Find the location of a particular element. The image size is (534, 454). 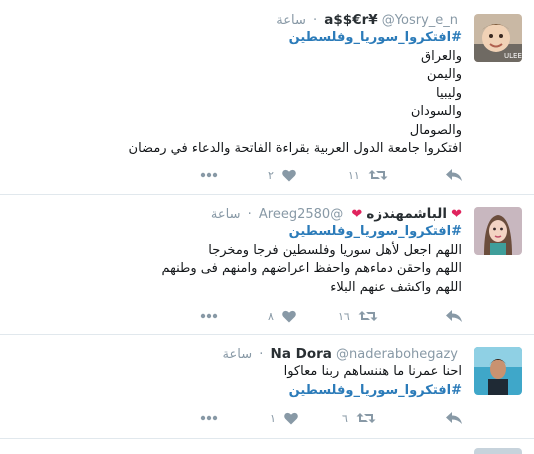

tweet-line: احنا عمرنا ما هننساهم ربنا معاكوا is located at coordinates (372, 371).